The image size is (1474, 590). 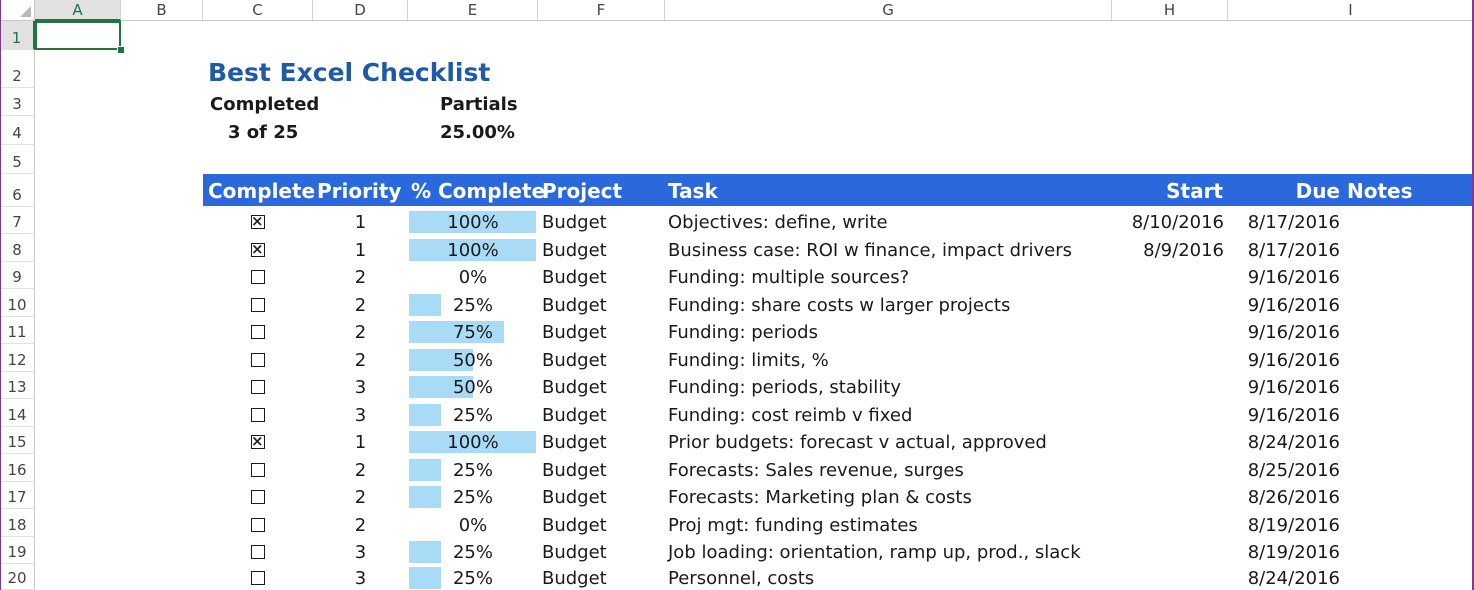 What do you see at coordinates (17, 159) in the screenshot?
I see `row-header-5: 5` at bounding box center [17, 159].